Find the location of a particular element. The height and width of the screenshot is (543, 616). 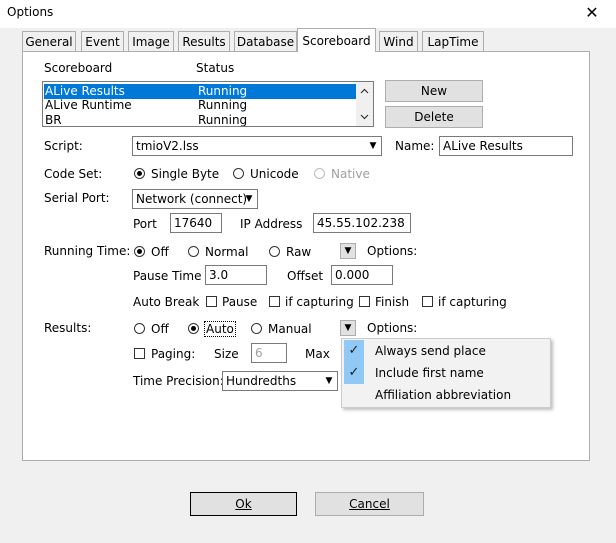

list-item-name: BR is located at coordinates (53, 120).